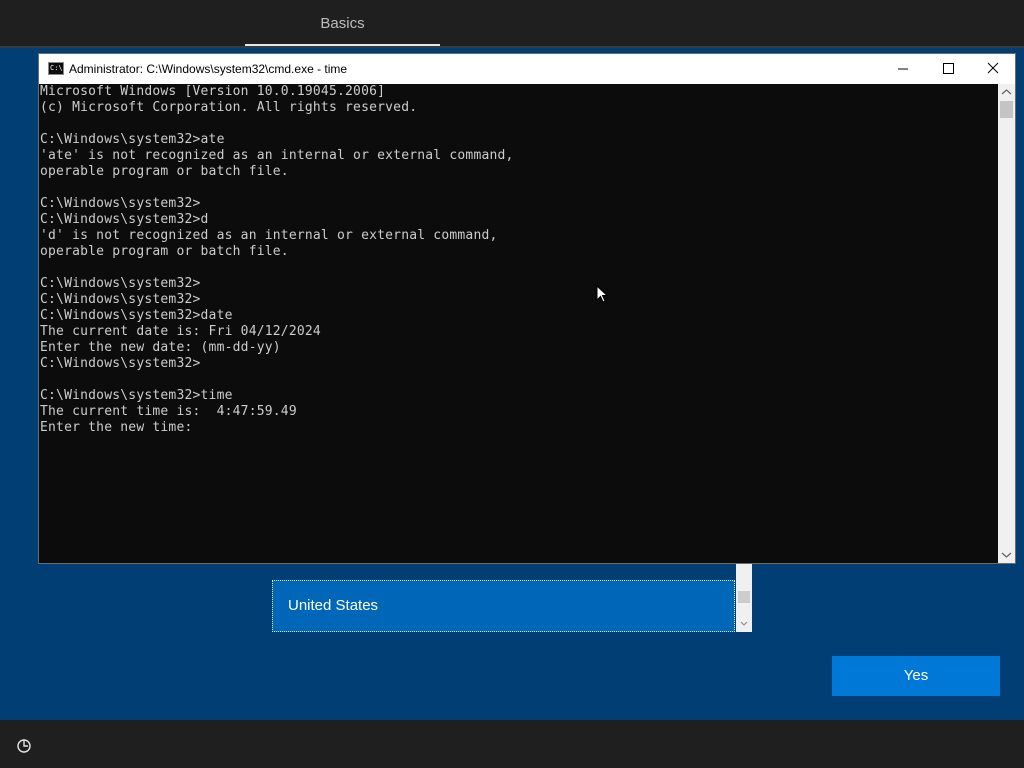 The height and width of the screenshot is (768, 1024). I want to click on yes-button: Yes, so click(916, 676).